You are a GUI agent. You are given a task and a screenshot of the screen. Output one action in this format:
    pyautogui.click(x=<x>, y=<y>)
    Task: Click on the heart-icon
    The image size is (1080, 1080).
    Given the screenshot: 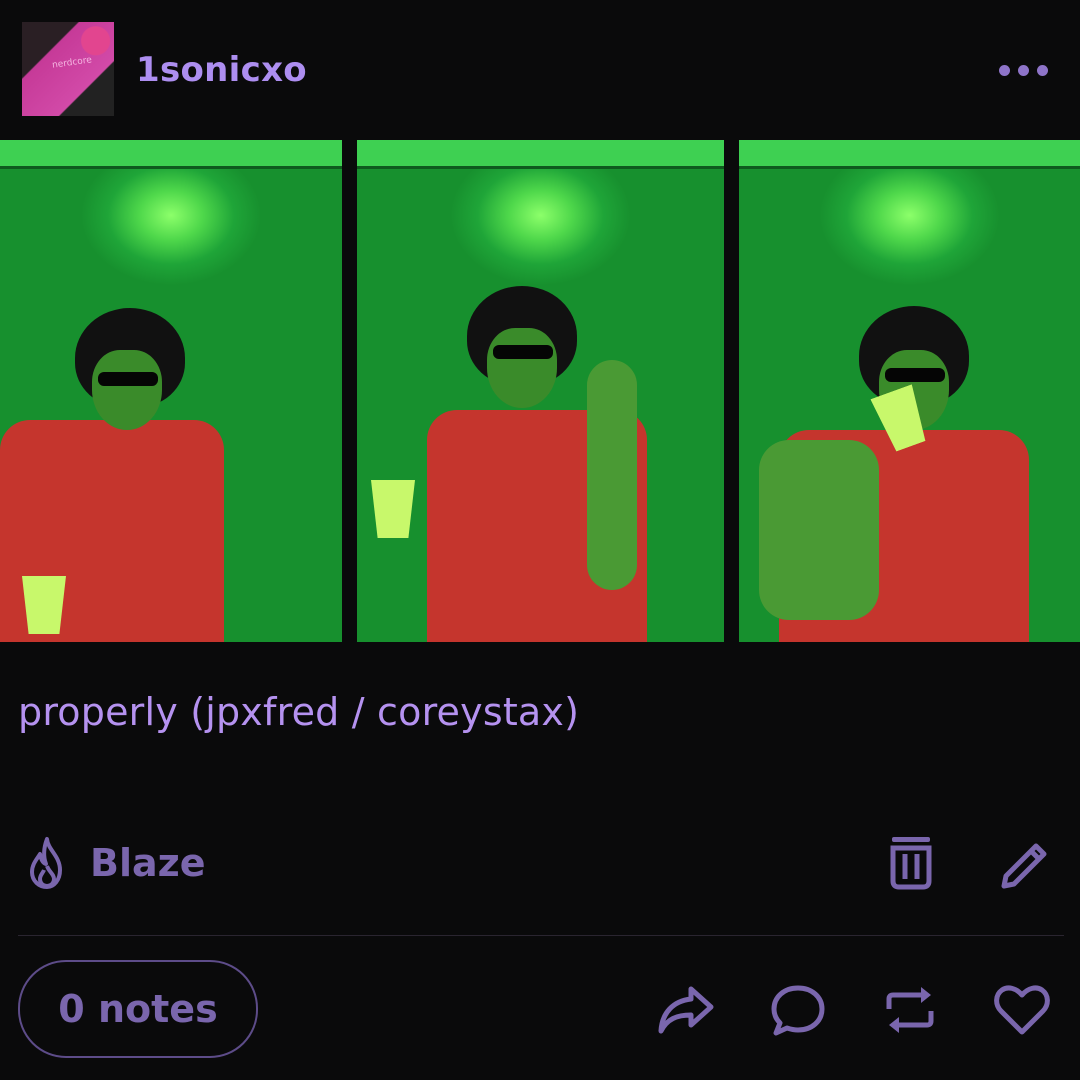 What is the action you would take?
    pyautogui.click(x=1022, y=1010)
    